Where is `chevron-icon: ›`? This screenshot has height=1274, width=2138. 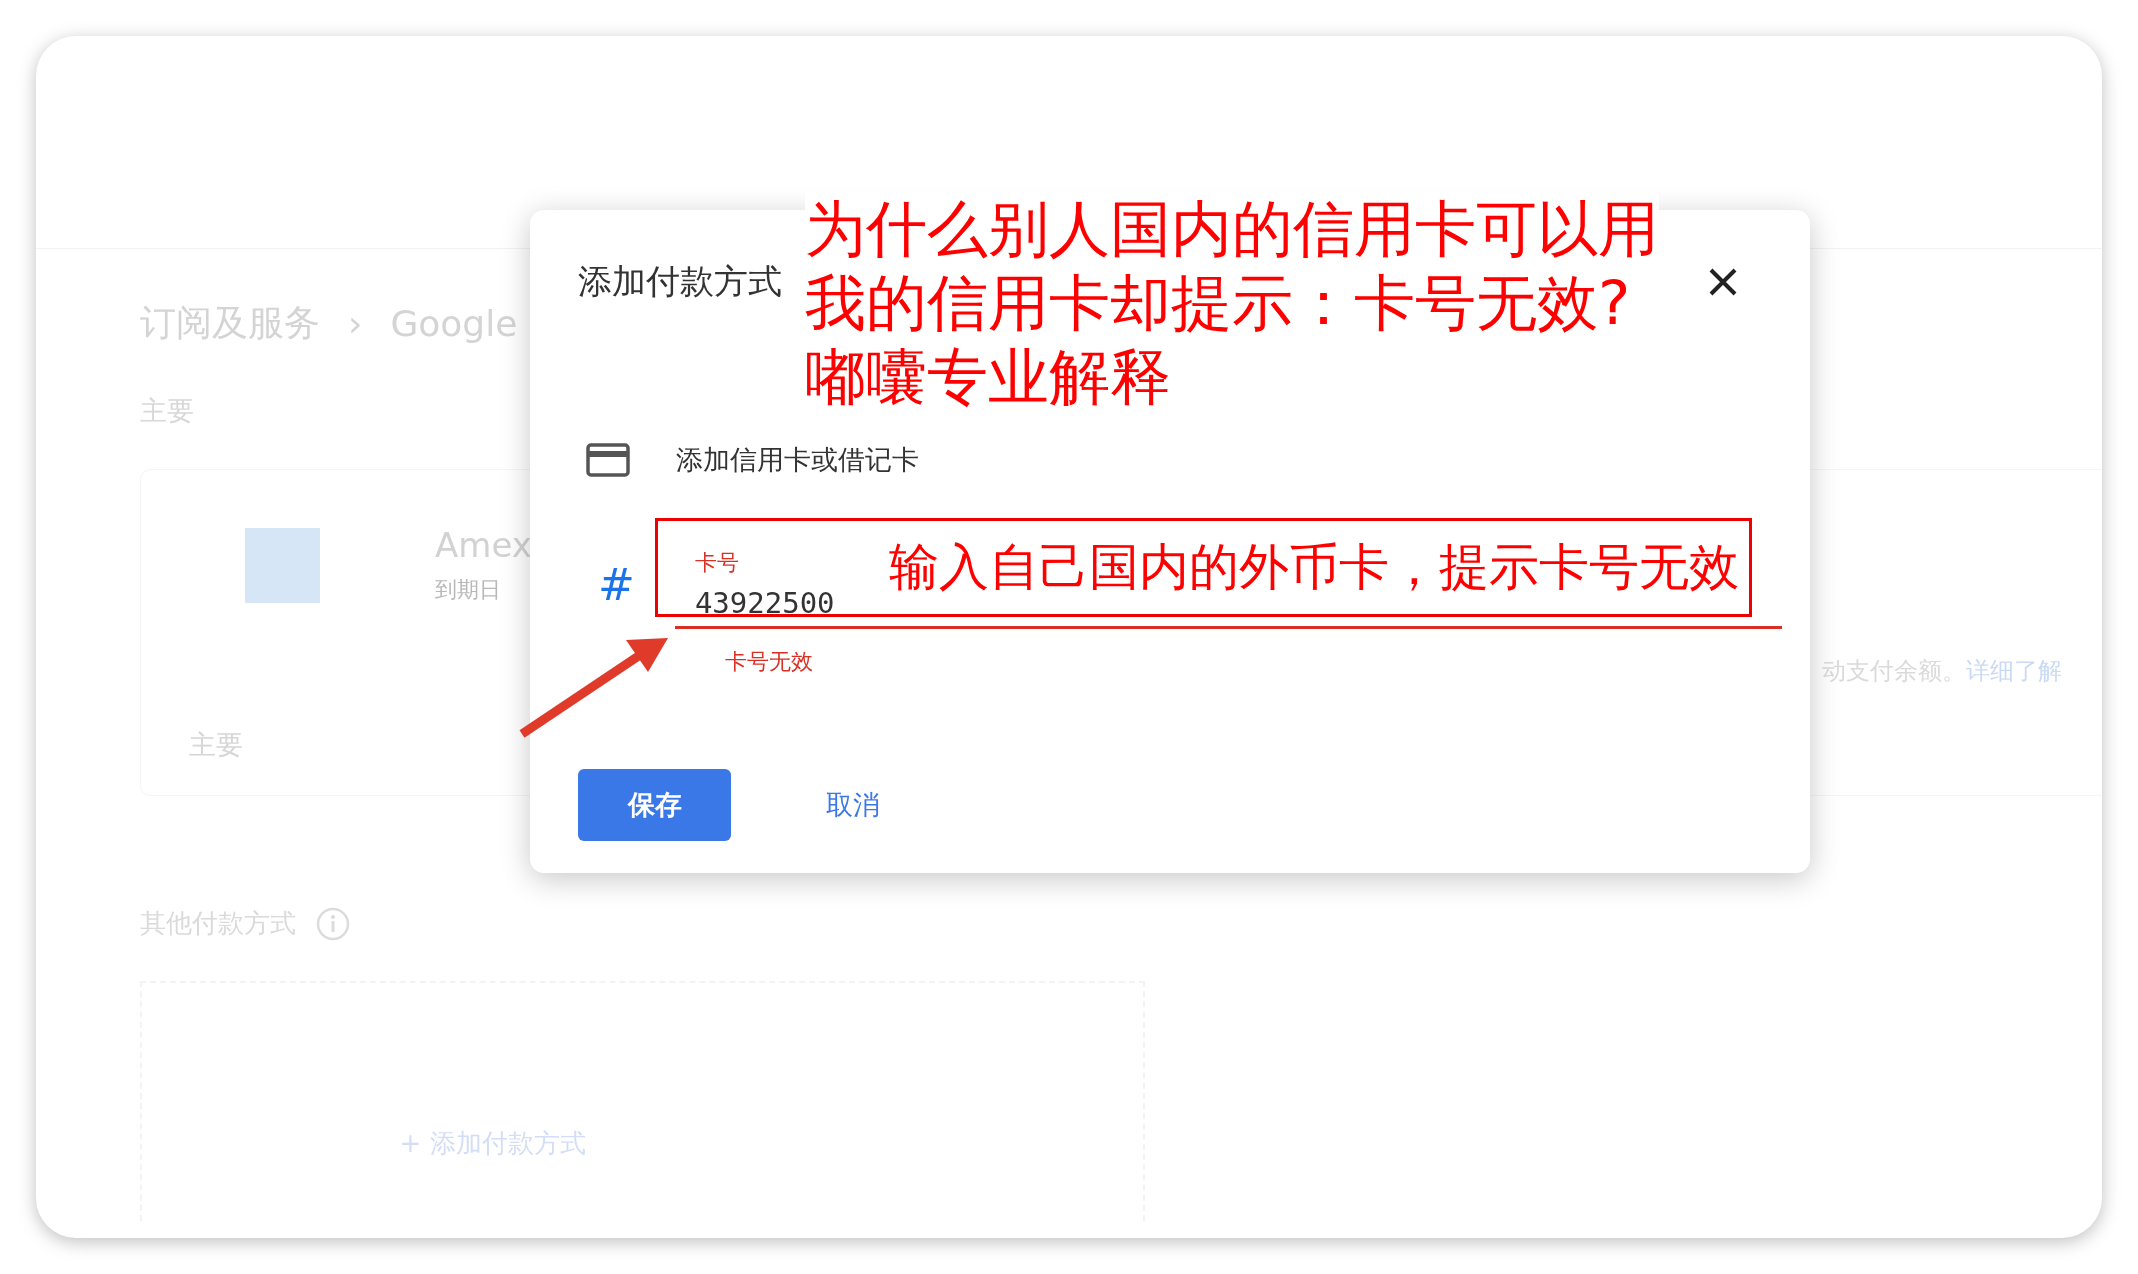
chevron-icon: › is located at coordinates (355, 323).